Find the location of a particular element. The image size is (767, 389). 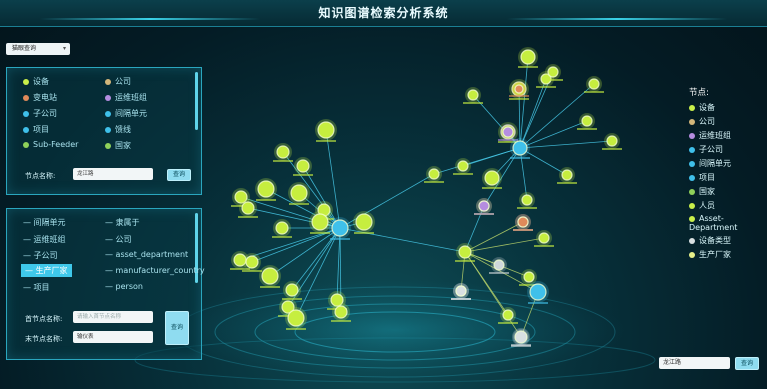

mode-select-value: 猫眼查询 is located at coordinates (24, 48).